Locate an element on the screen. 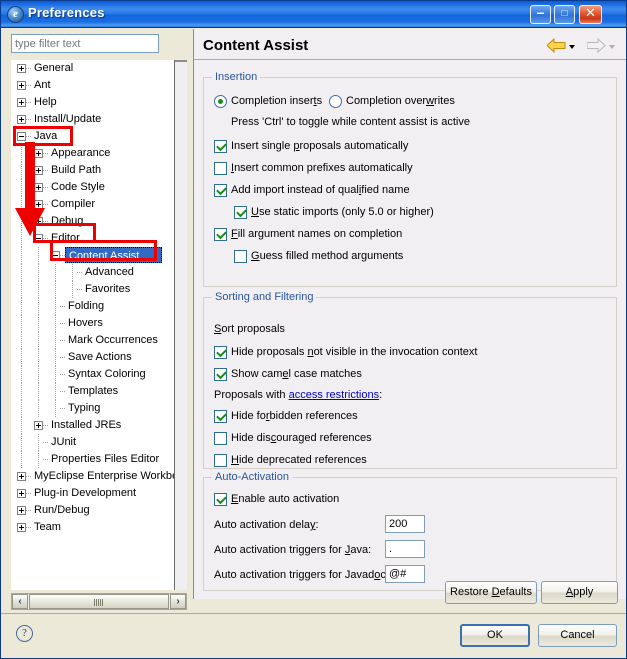 This screenshot has width=627, height=659. checkbox-insert-single-proposals-box is located at coordinates (220, 146).